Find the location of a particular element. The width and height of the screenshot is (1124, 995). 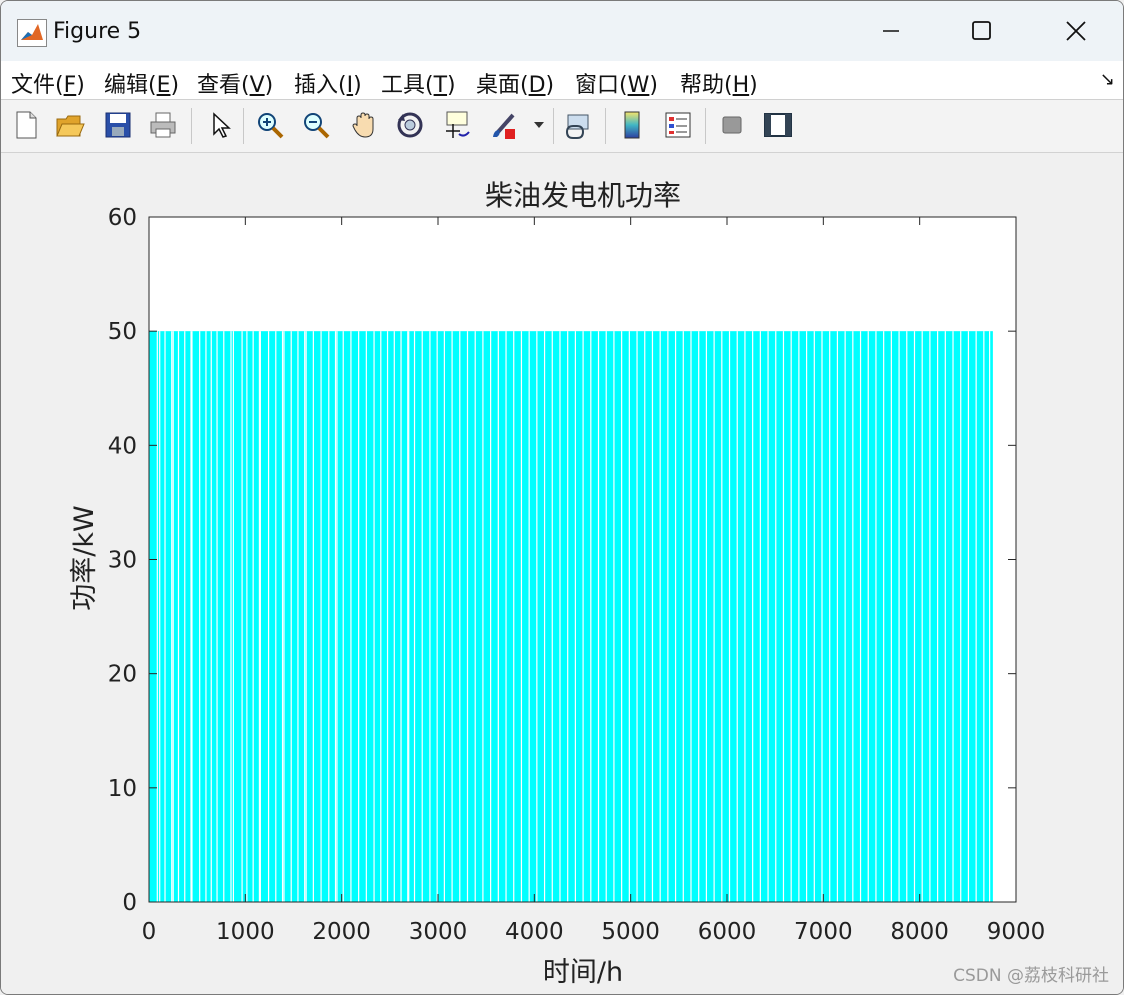

pan-hand-icon is located at coordinates (364, 125).